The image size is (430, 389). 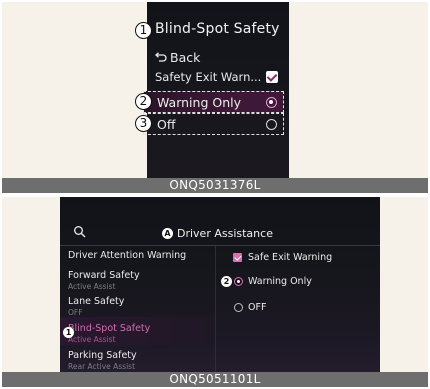 What do you see at coordinates (143, 123) in the screenshot?
I see `callout-3: 3` at bounding box center [143, 123].